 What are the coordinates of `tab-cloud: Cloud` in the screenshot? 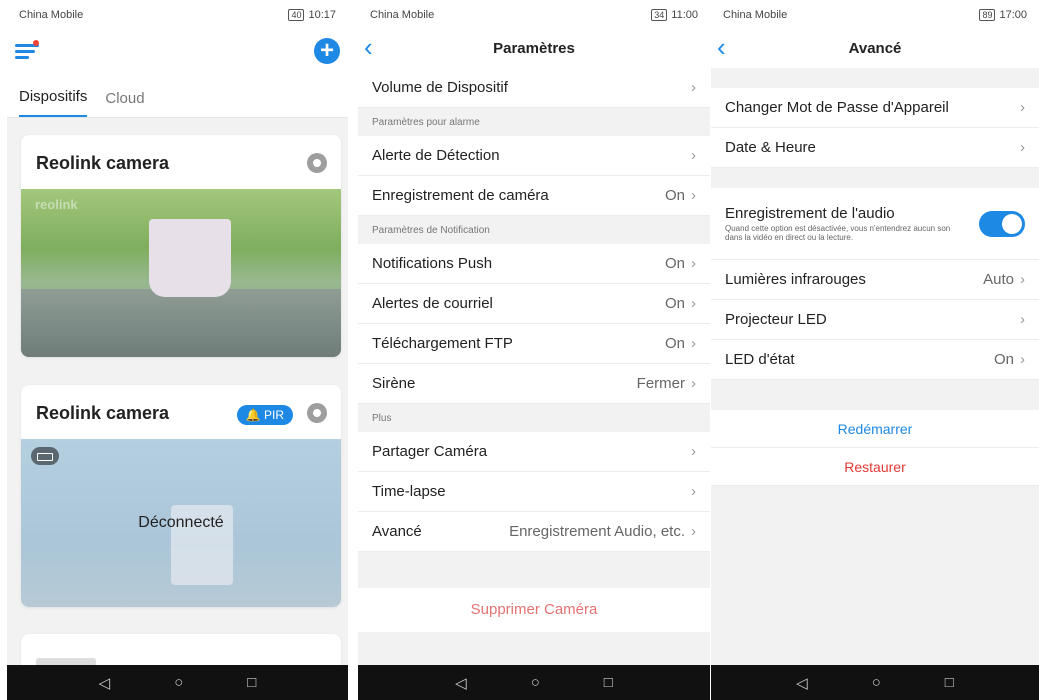 It's located at (124, 103).